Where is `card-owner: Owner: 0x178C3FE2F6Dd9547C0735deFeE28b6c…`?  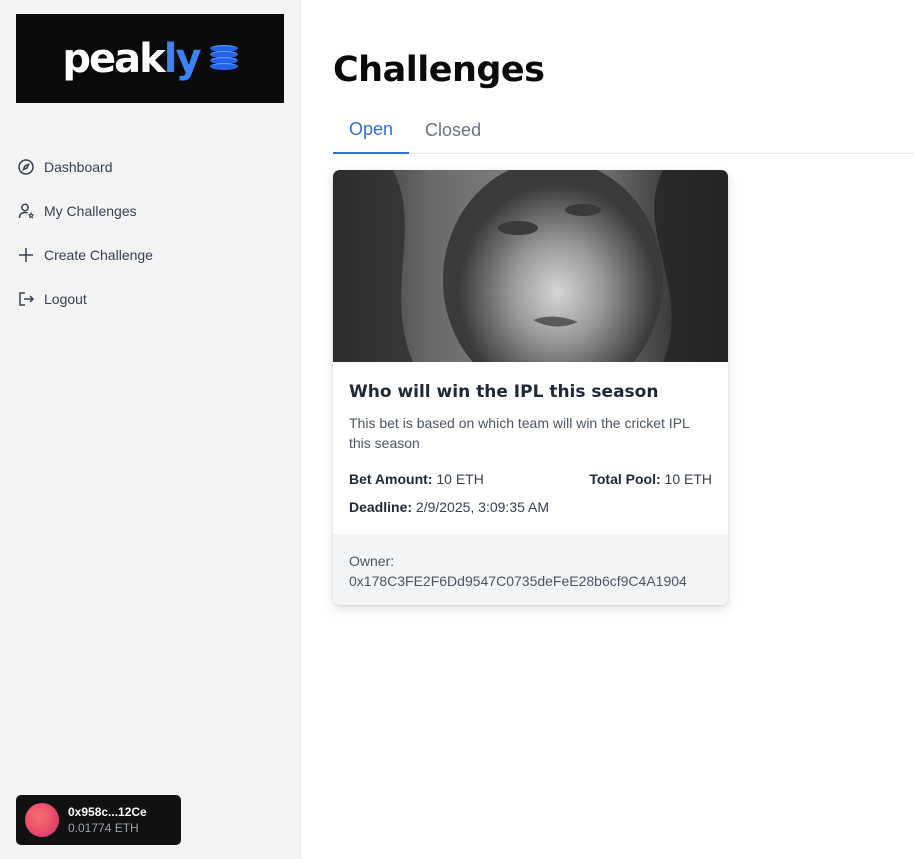
card-owner: Owner: 0x178C3FE2F6Dd9547C0735deFeE28b6c… is located at coordinates (530, 569).